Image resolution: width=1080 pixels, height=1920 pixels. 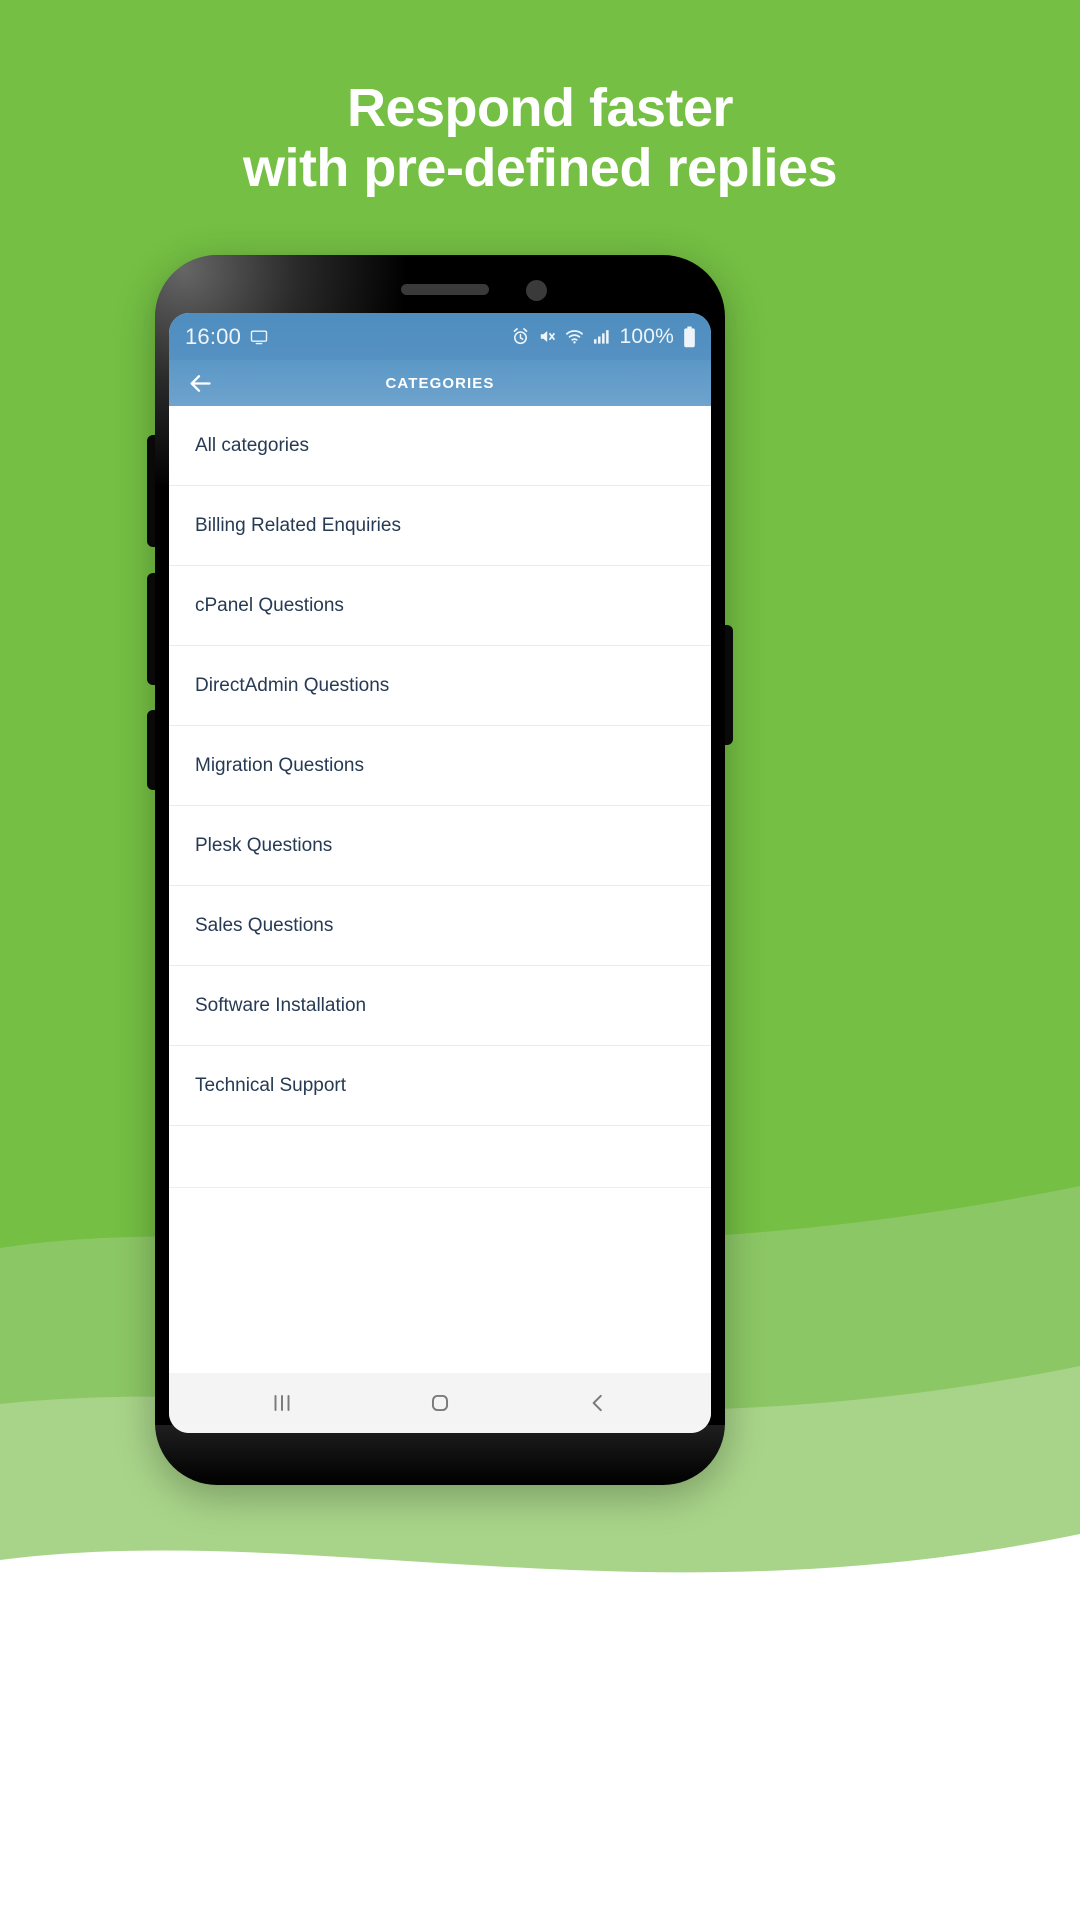 What do you see at coordinates (440, 1157) in the screenshot?
I see `list-empty-row` at bounding box center [440, 1157].